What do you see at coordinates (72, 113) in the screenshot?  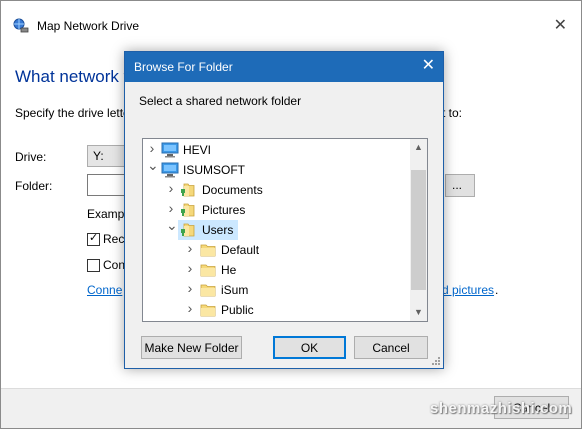 I see `description-text: Specify the drive lette` at bounding box center [72, 113].